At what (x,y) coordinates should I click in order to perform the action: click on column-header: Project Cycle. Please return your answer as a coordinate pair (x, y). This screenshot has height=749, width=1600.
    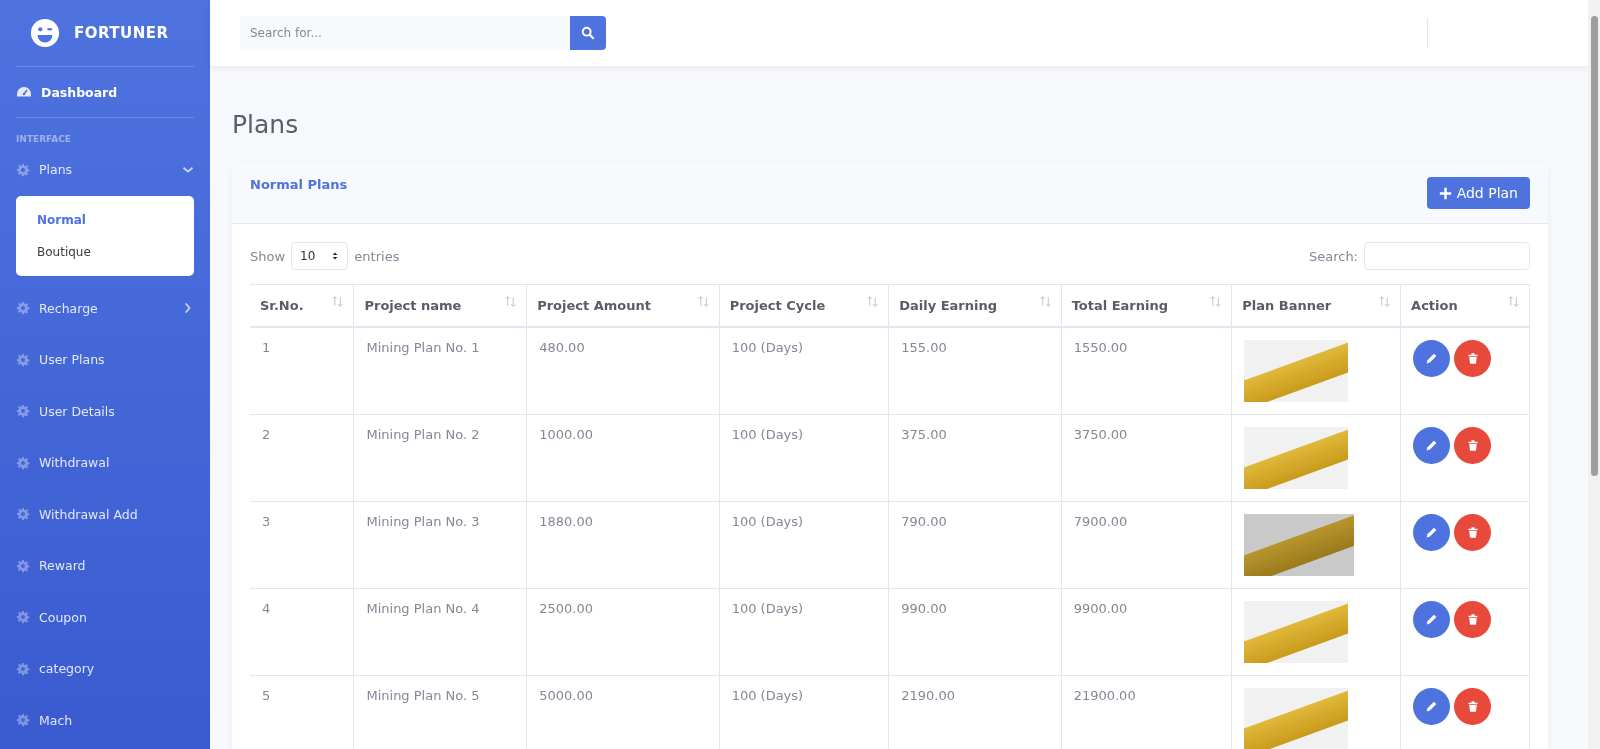
    Looking at the image, I should click on (804, 305).